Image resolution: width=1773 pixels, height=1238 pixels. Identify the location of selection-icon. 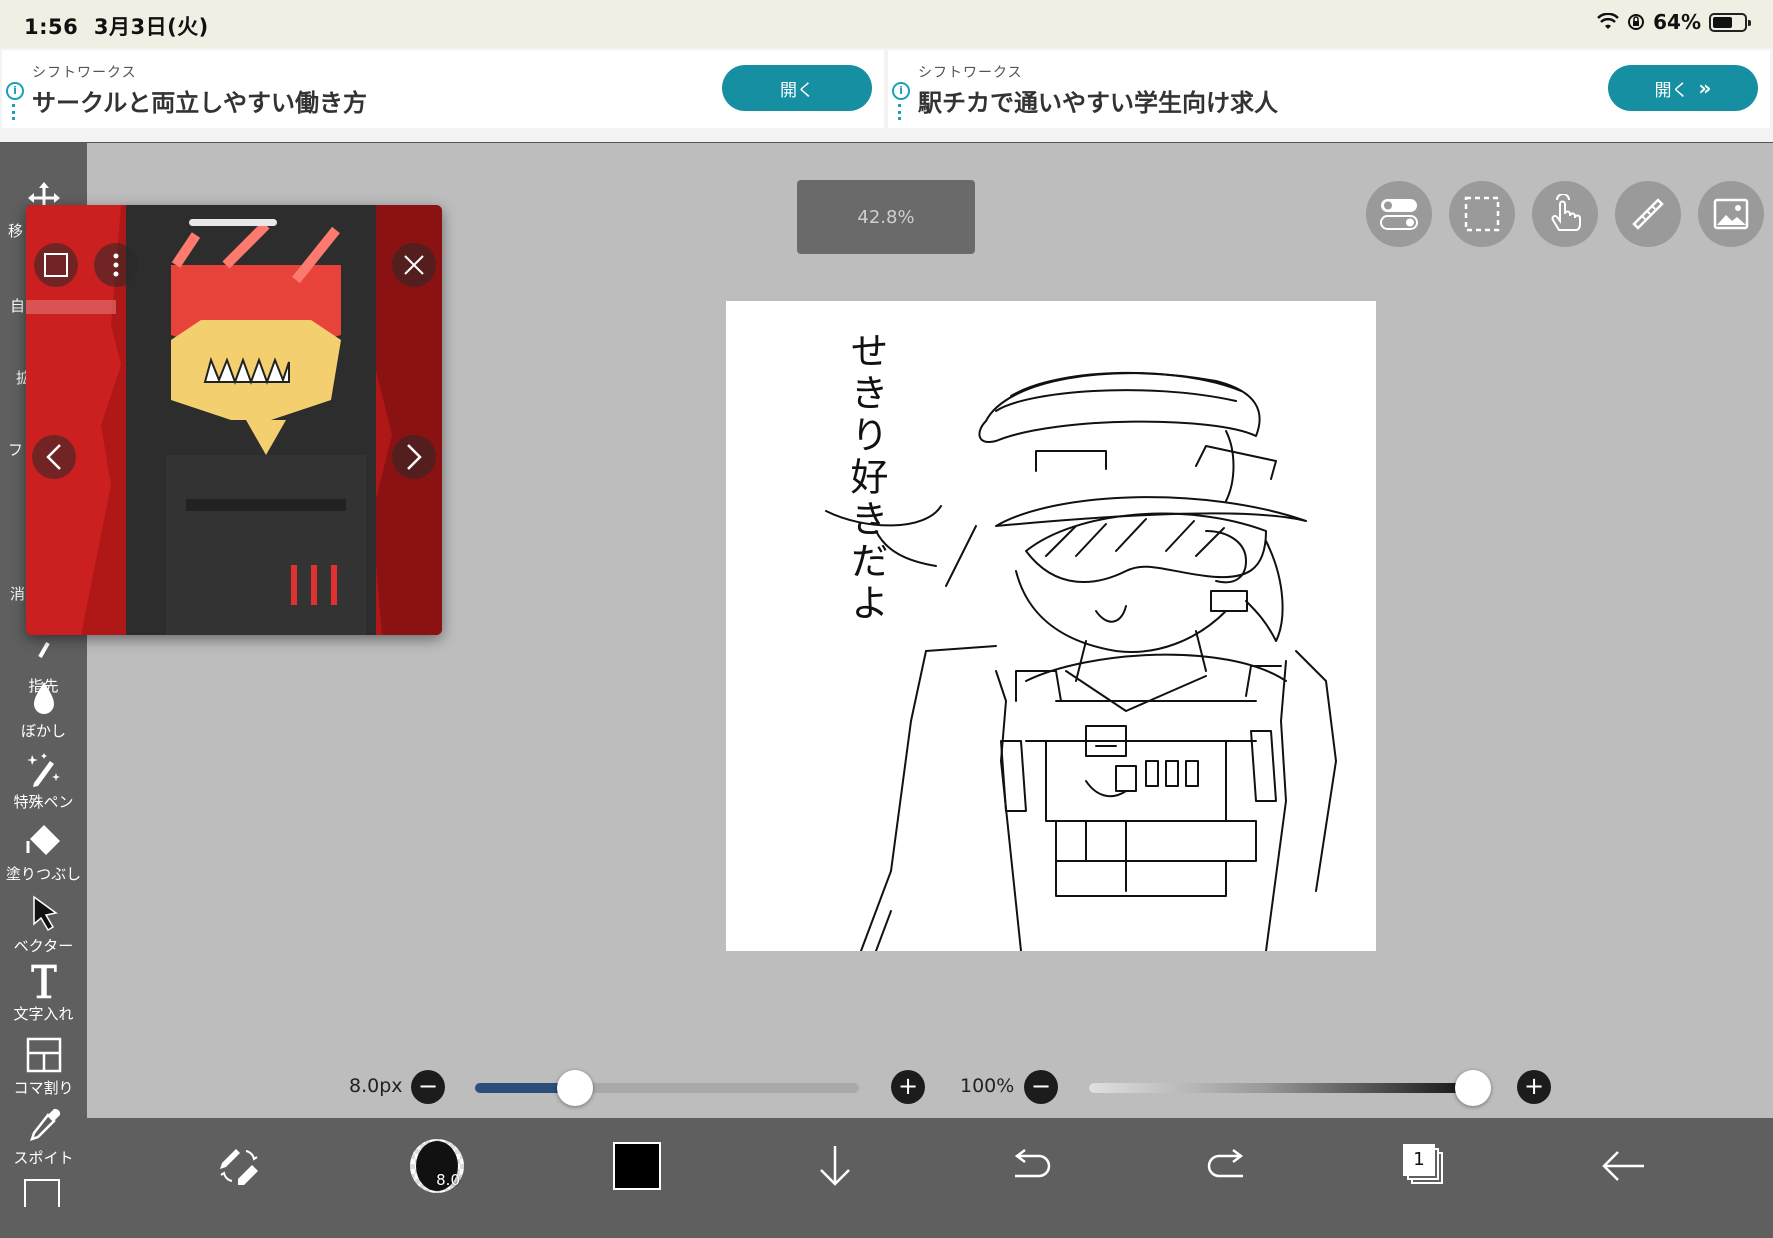
(1482, 214).